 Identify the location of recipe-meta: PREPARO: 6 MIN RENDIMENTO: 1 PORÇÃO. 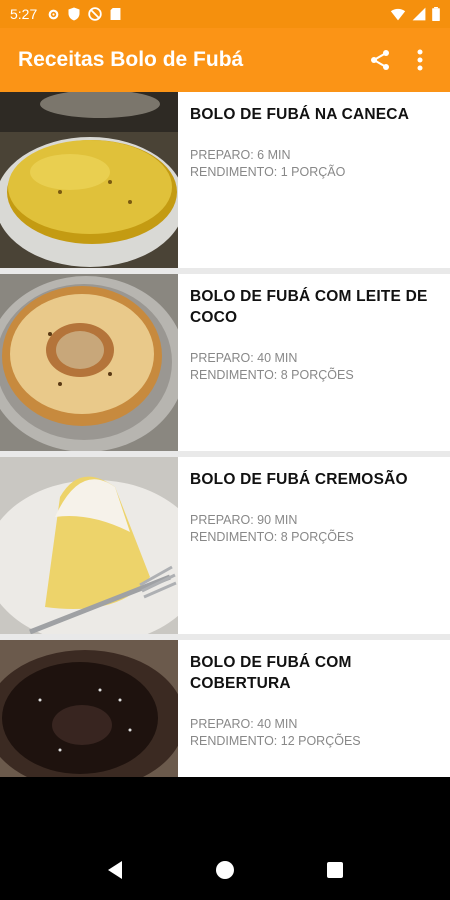
(314, 164).